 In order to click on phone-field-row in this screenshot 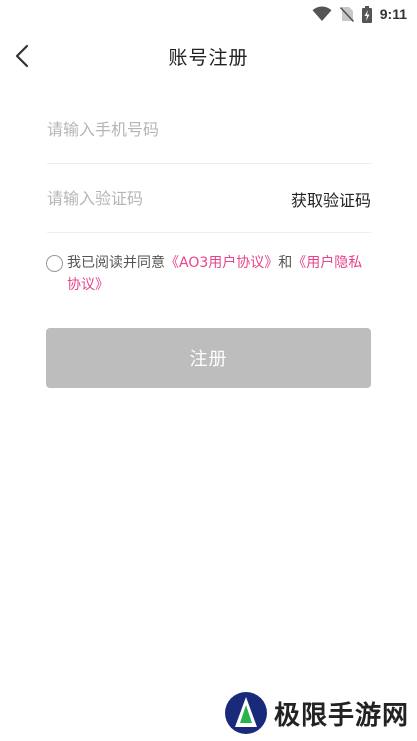, I will do `click(209, 130)`.